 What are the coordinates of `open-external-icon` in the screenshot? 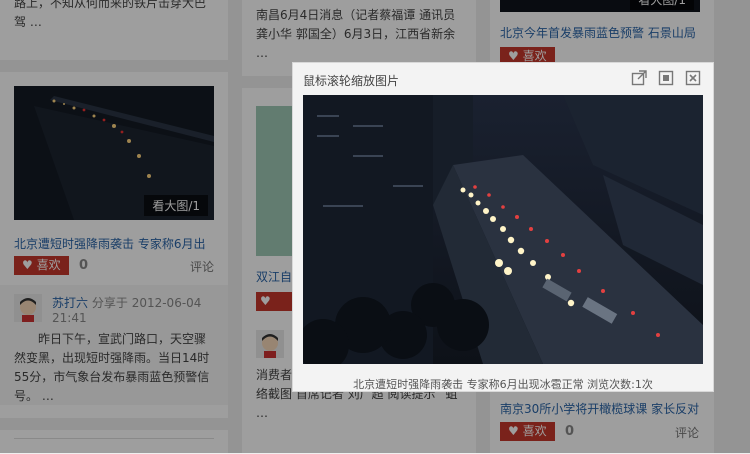 It's located at (639, 78).